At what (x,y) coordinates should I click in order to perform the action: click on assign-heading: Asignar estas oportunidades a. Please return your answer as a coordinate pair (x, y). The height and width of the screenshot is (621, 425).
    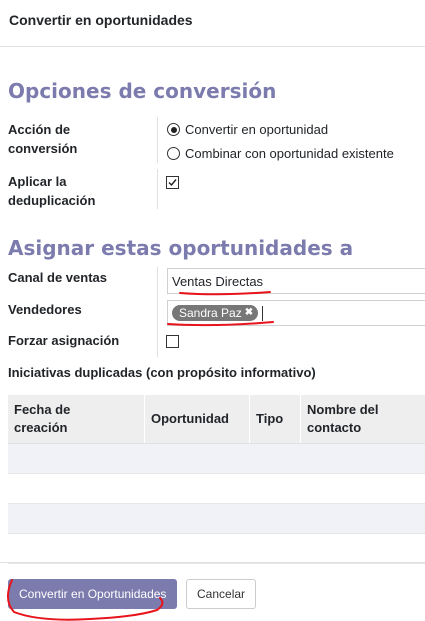
    Looking at the image, I should click on (181, 248).